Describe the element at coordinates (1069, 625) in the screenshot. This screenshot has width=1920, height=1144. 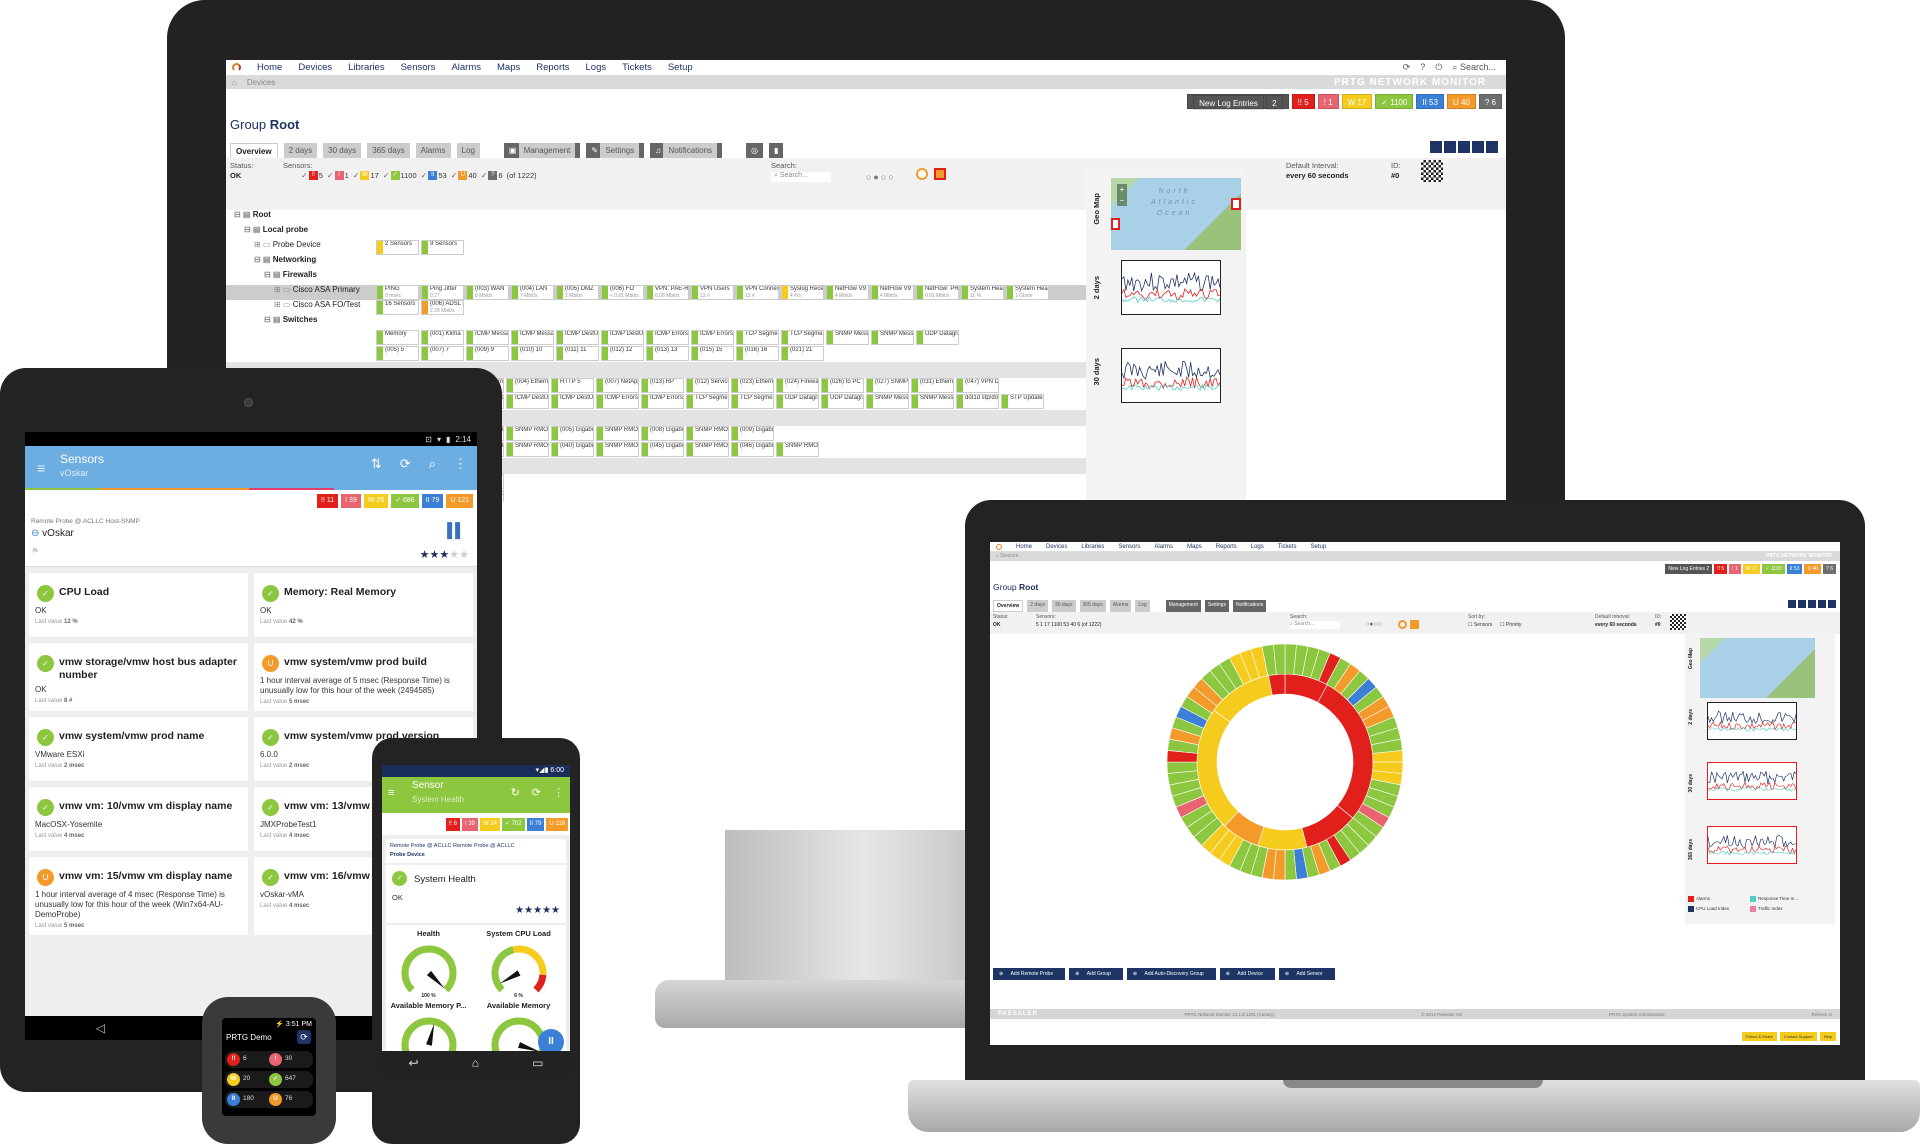
I see `sensor-summary: 5 1 17 1100 53 40 6 (of 1222)` at that location.